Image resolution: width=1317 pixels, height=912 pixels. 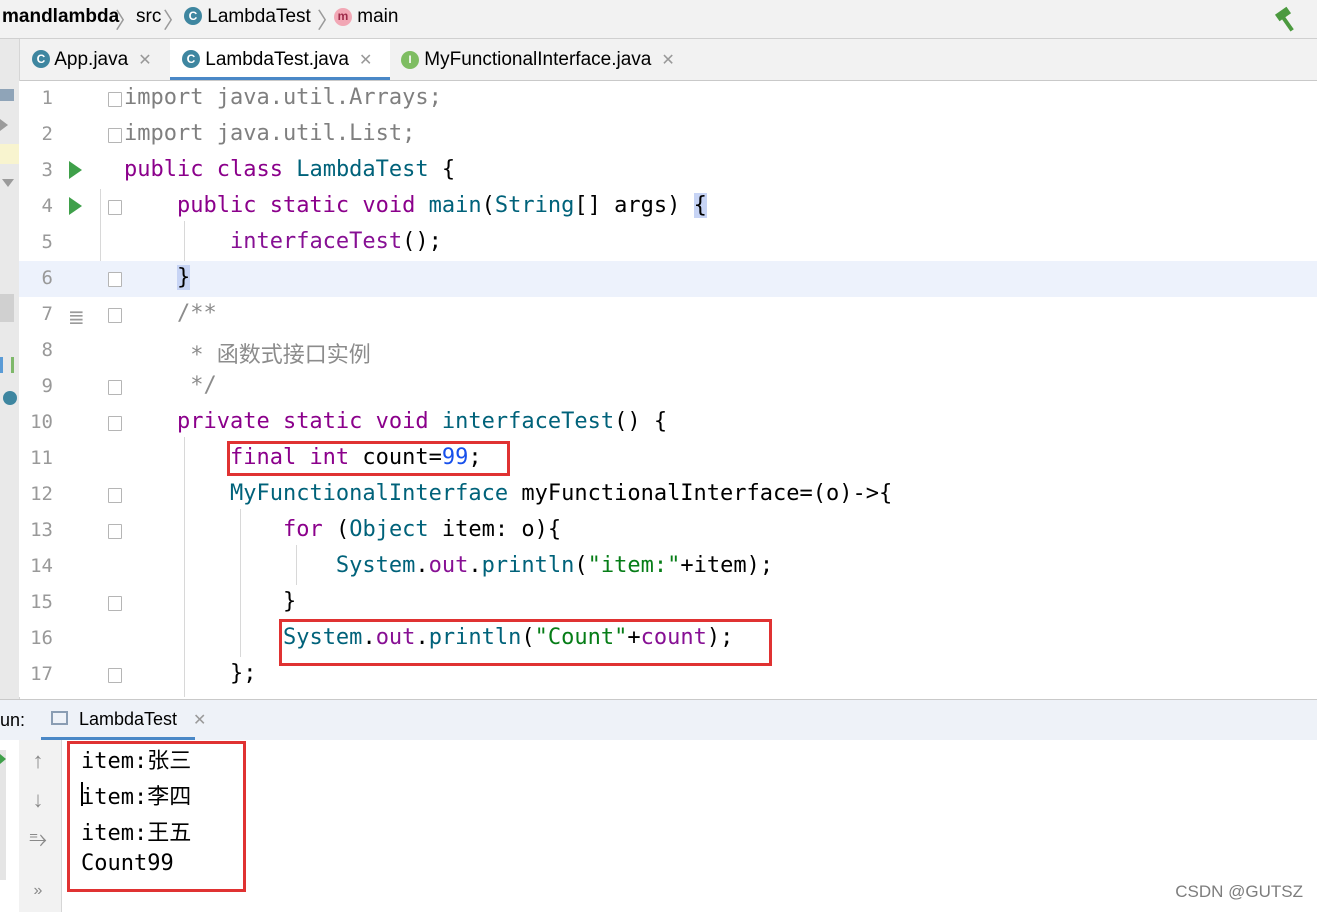 What do you see at coordinates (47, 170) in the screenshot?
I see `line-number: 3` at bounding box center [47, 170].